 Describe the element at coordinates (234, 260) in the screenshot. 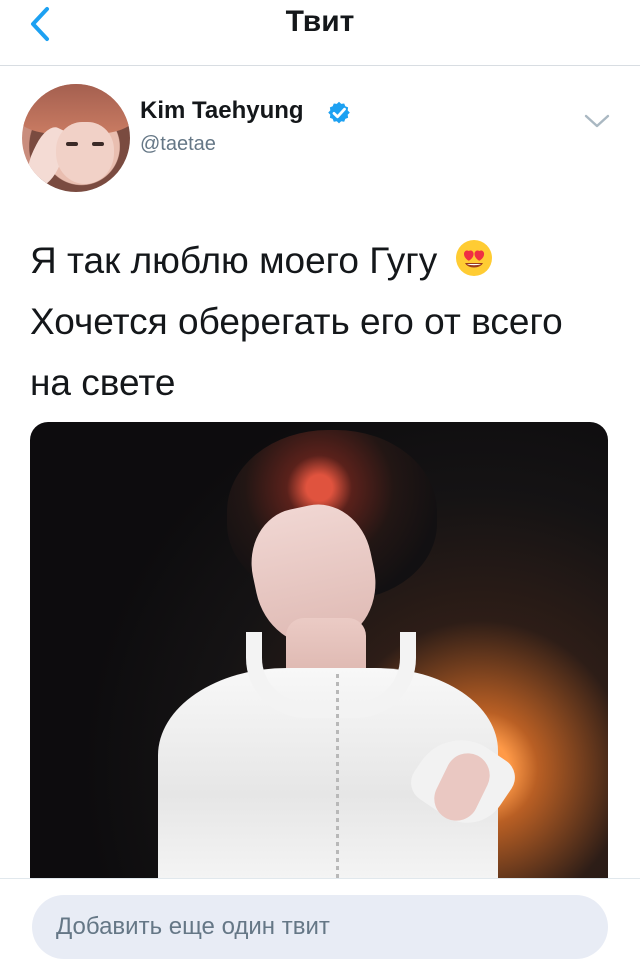

I see `tweet-text-line-1-content: Я так люблю моего Гугу` at that location.